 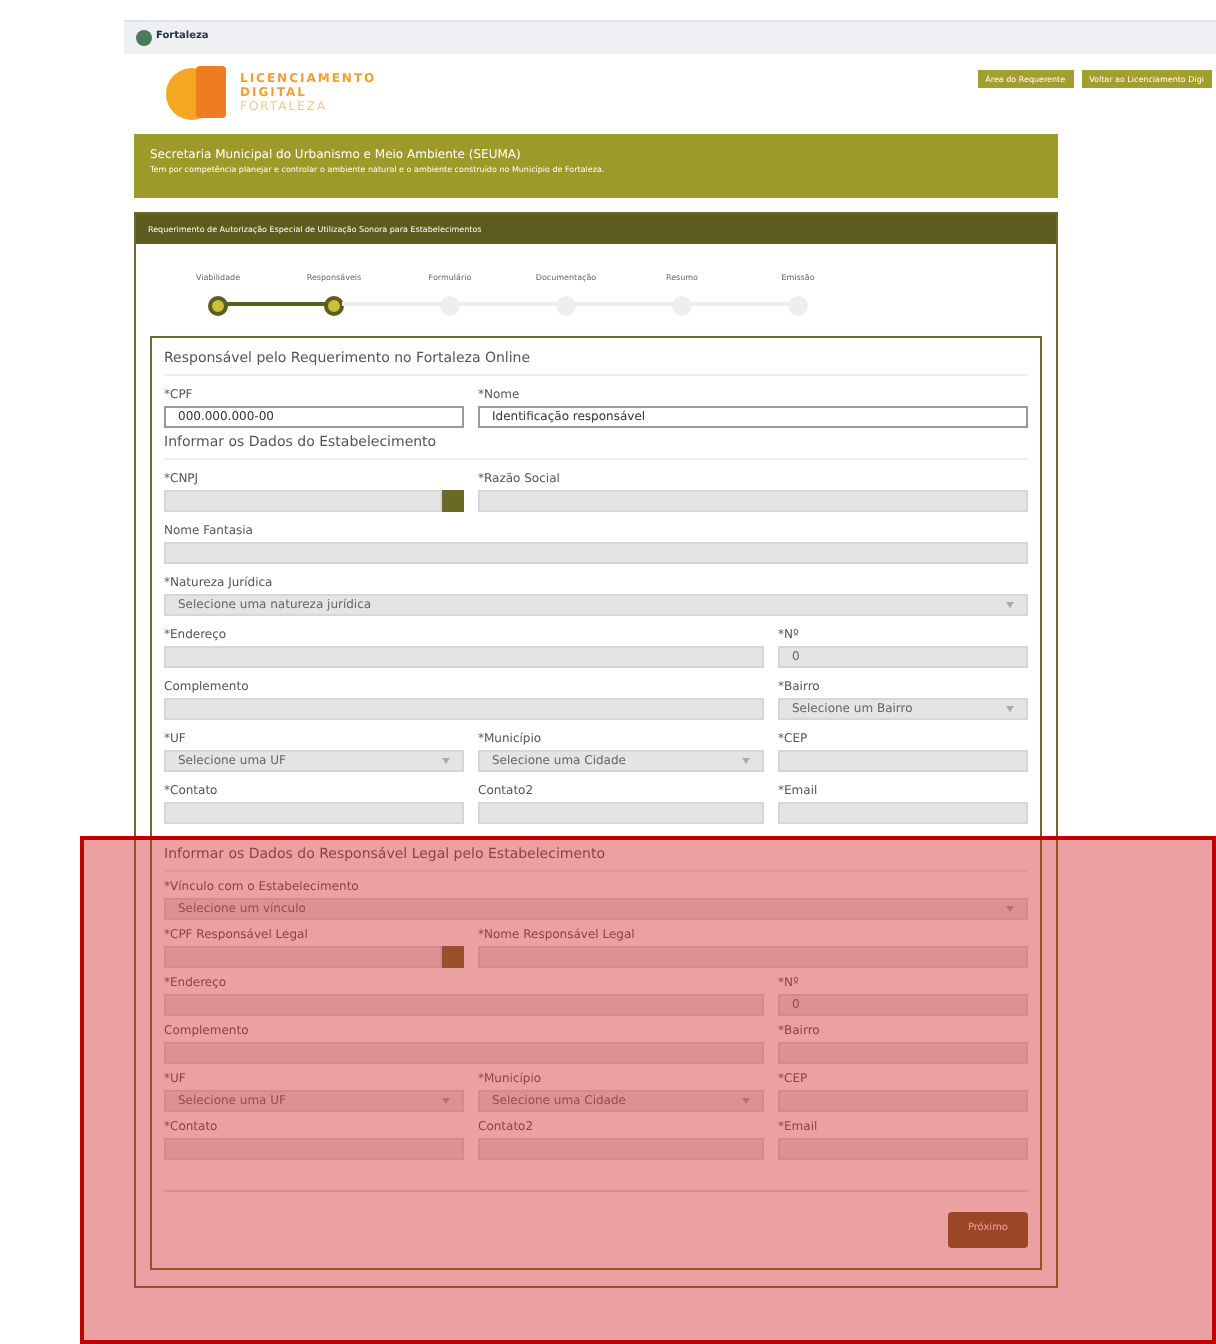 What do you see at coordinates (144, 38) in the screenshot?
I see `city-logo-icon` at bounding box center [144, 38].